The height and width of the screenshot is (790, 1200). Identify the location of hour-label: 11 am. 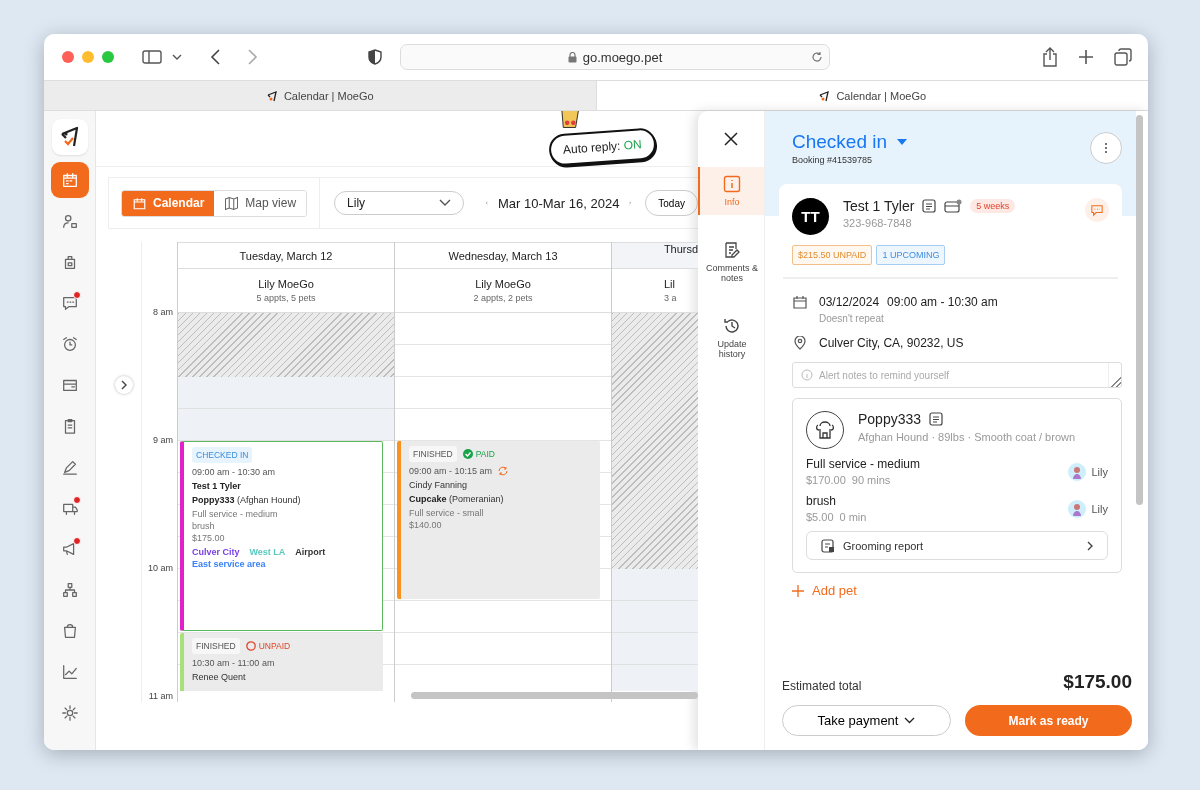
(160, 696).